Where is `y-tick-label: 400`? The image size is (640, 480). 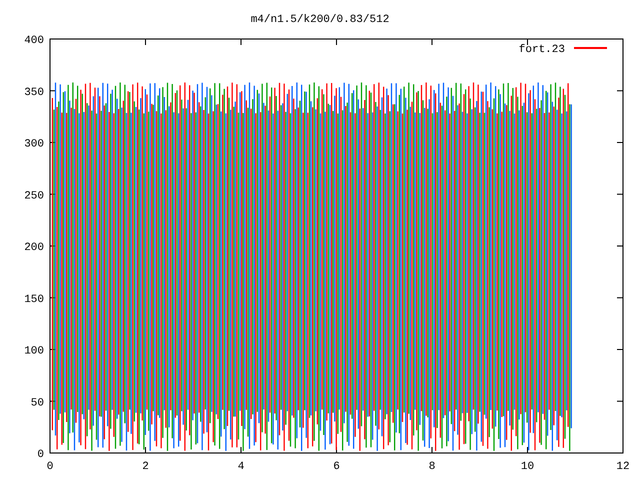 y-tick-label: 400 is located at coordinates (34, 41).